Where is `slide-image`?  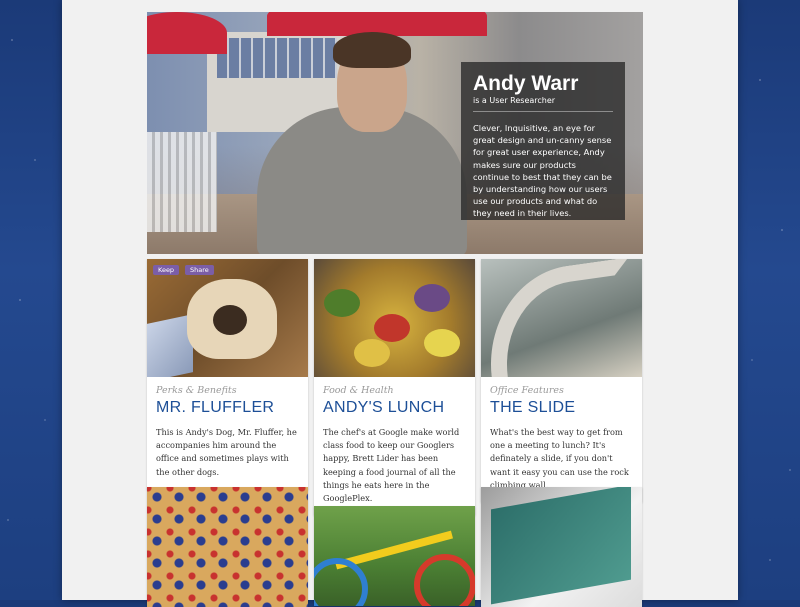 slide-image is located at coordinates (561, 318).